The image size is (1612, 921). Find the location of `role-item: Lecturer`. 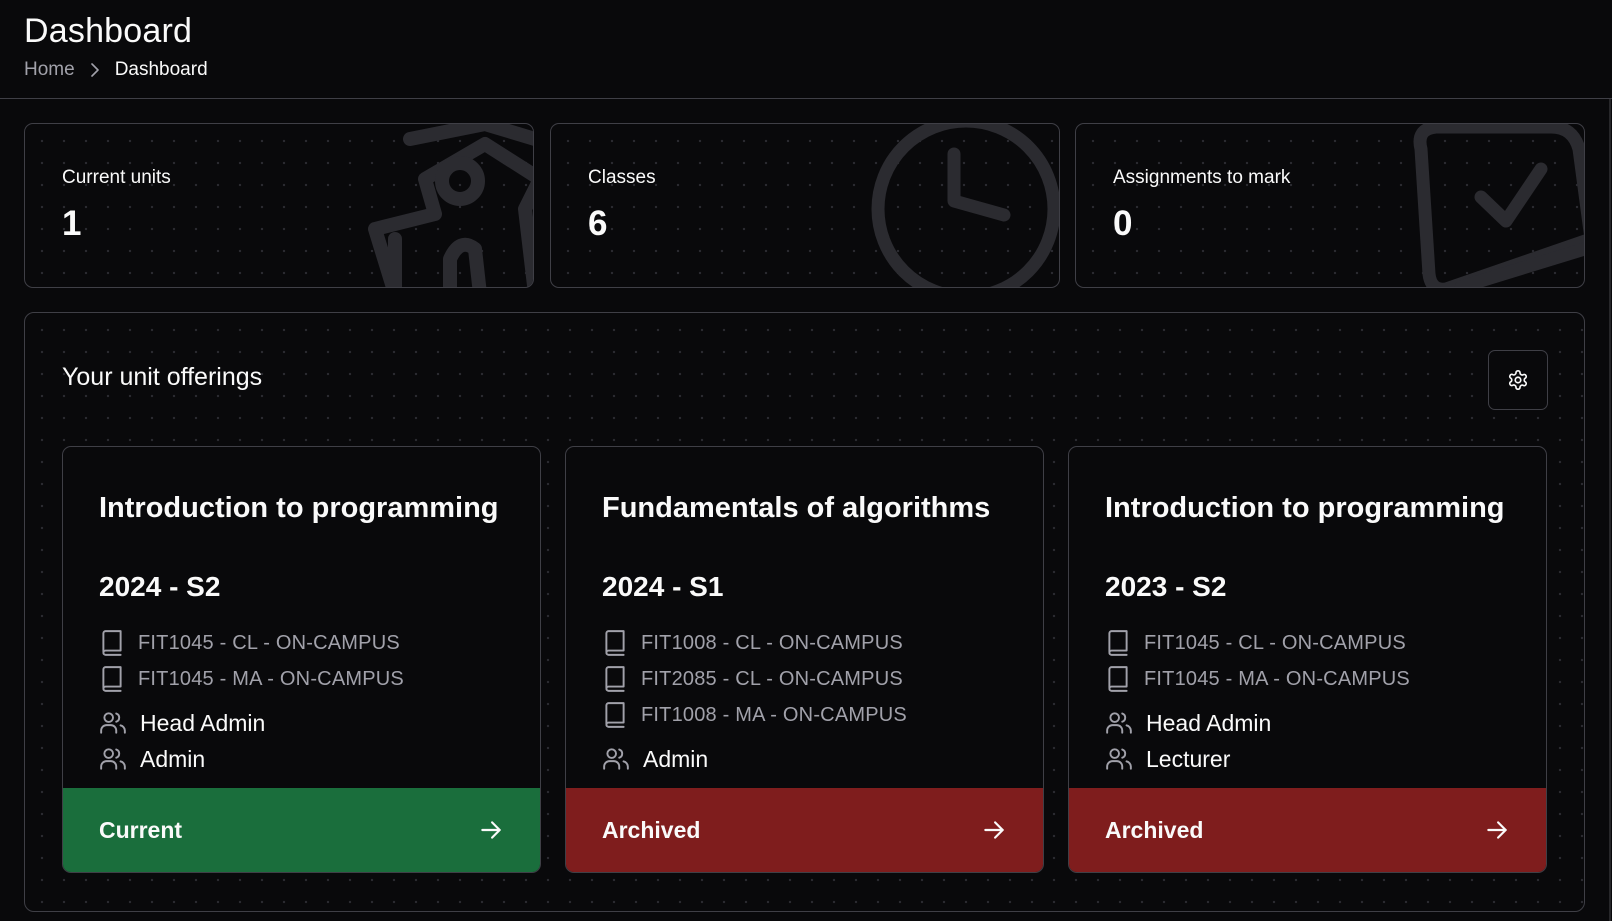

role-item: Lecturer is located at coordinates (1257, 759).